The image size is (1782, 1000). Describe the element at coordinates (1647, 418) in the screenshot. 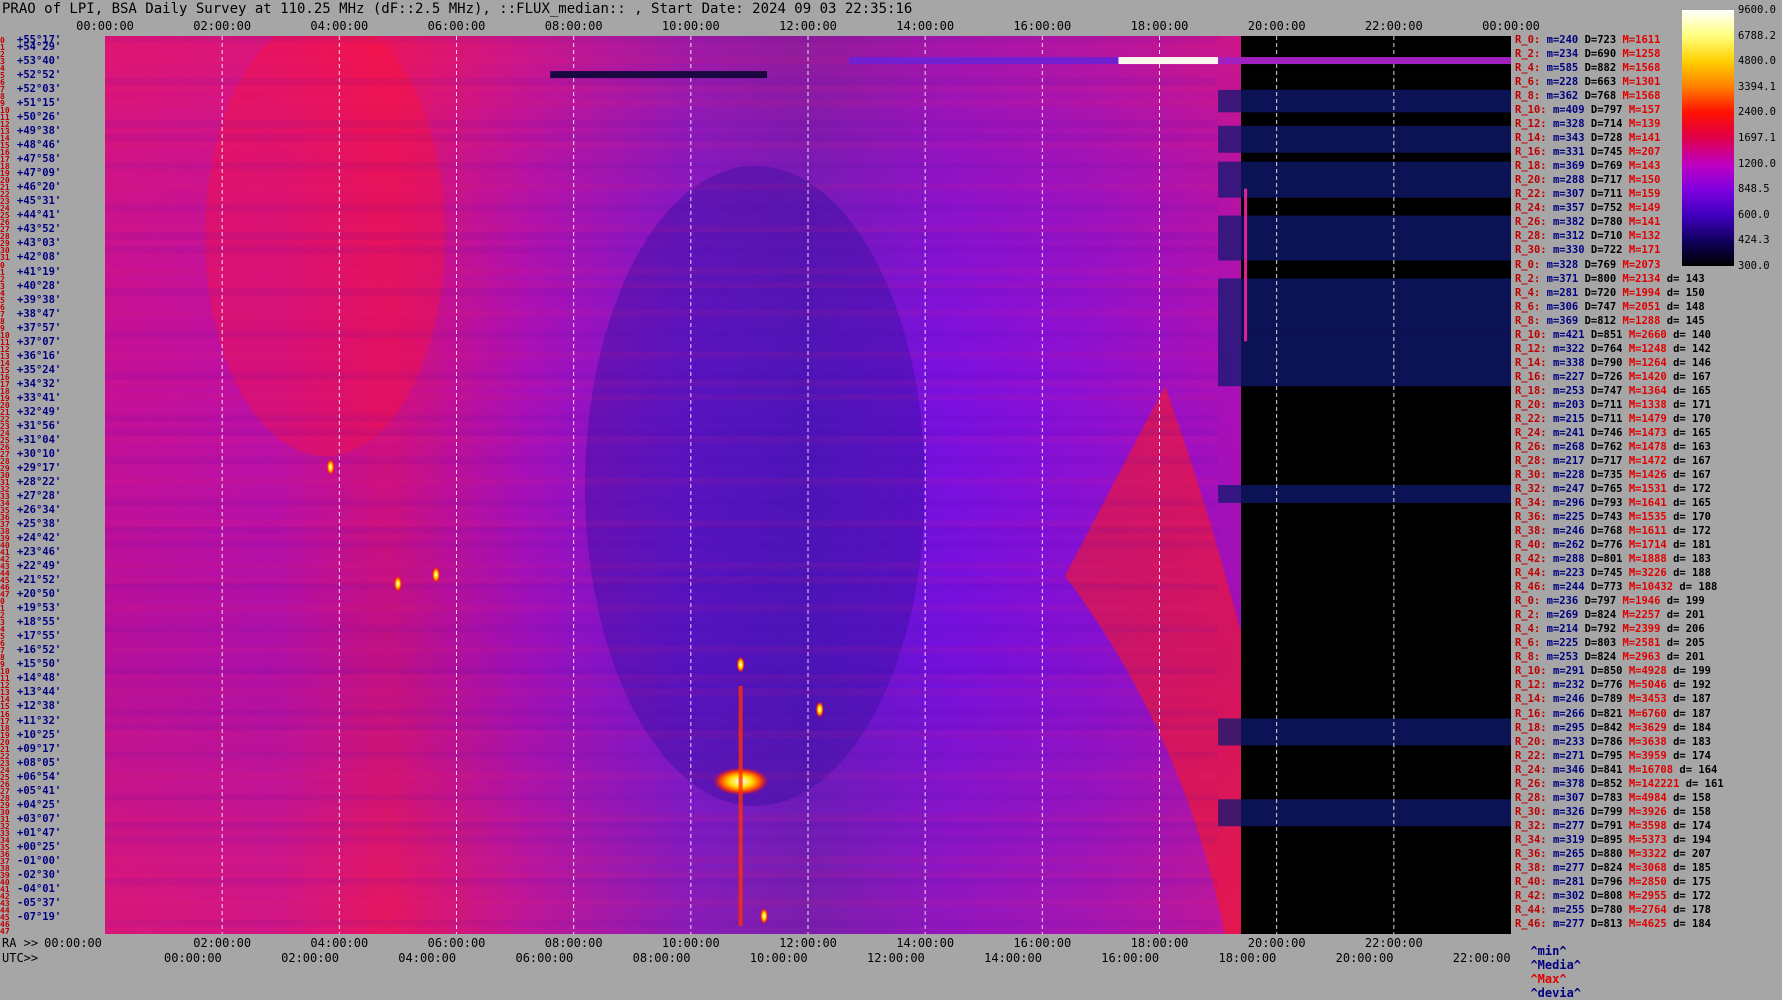

I see `stat-max: M=1479` at that location.